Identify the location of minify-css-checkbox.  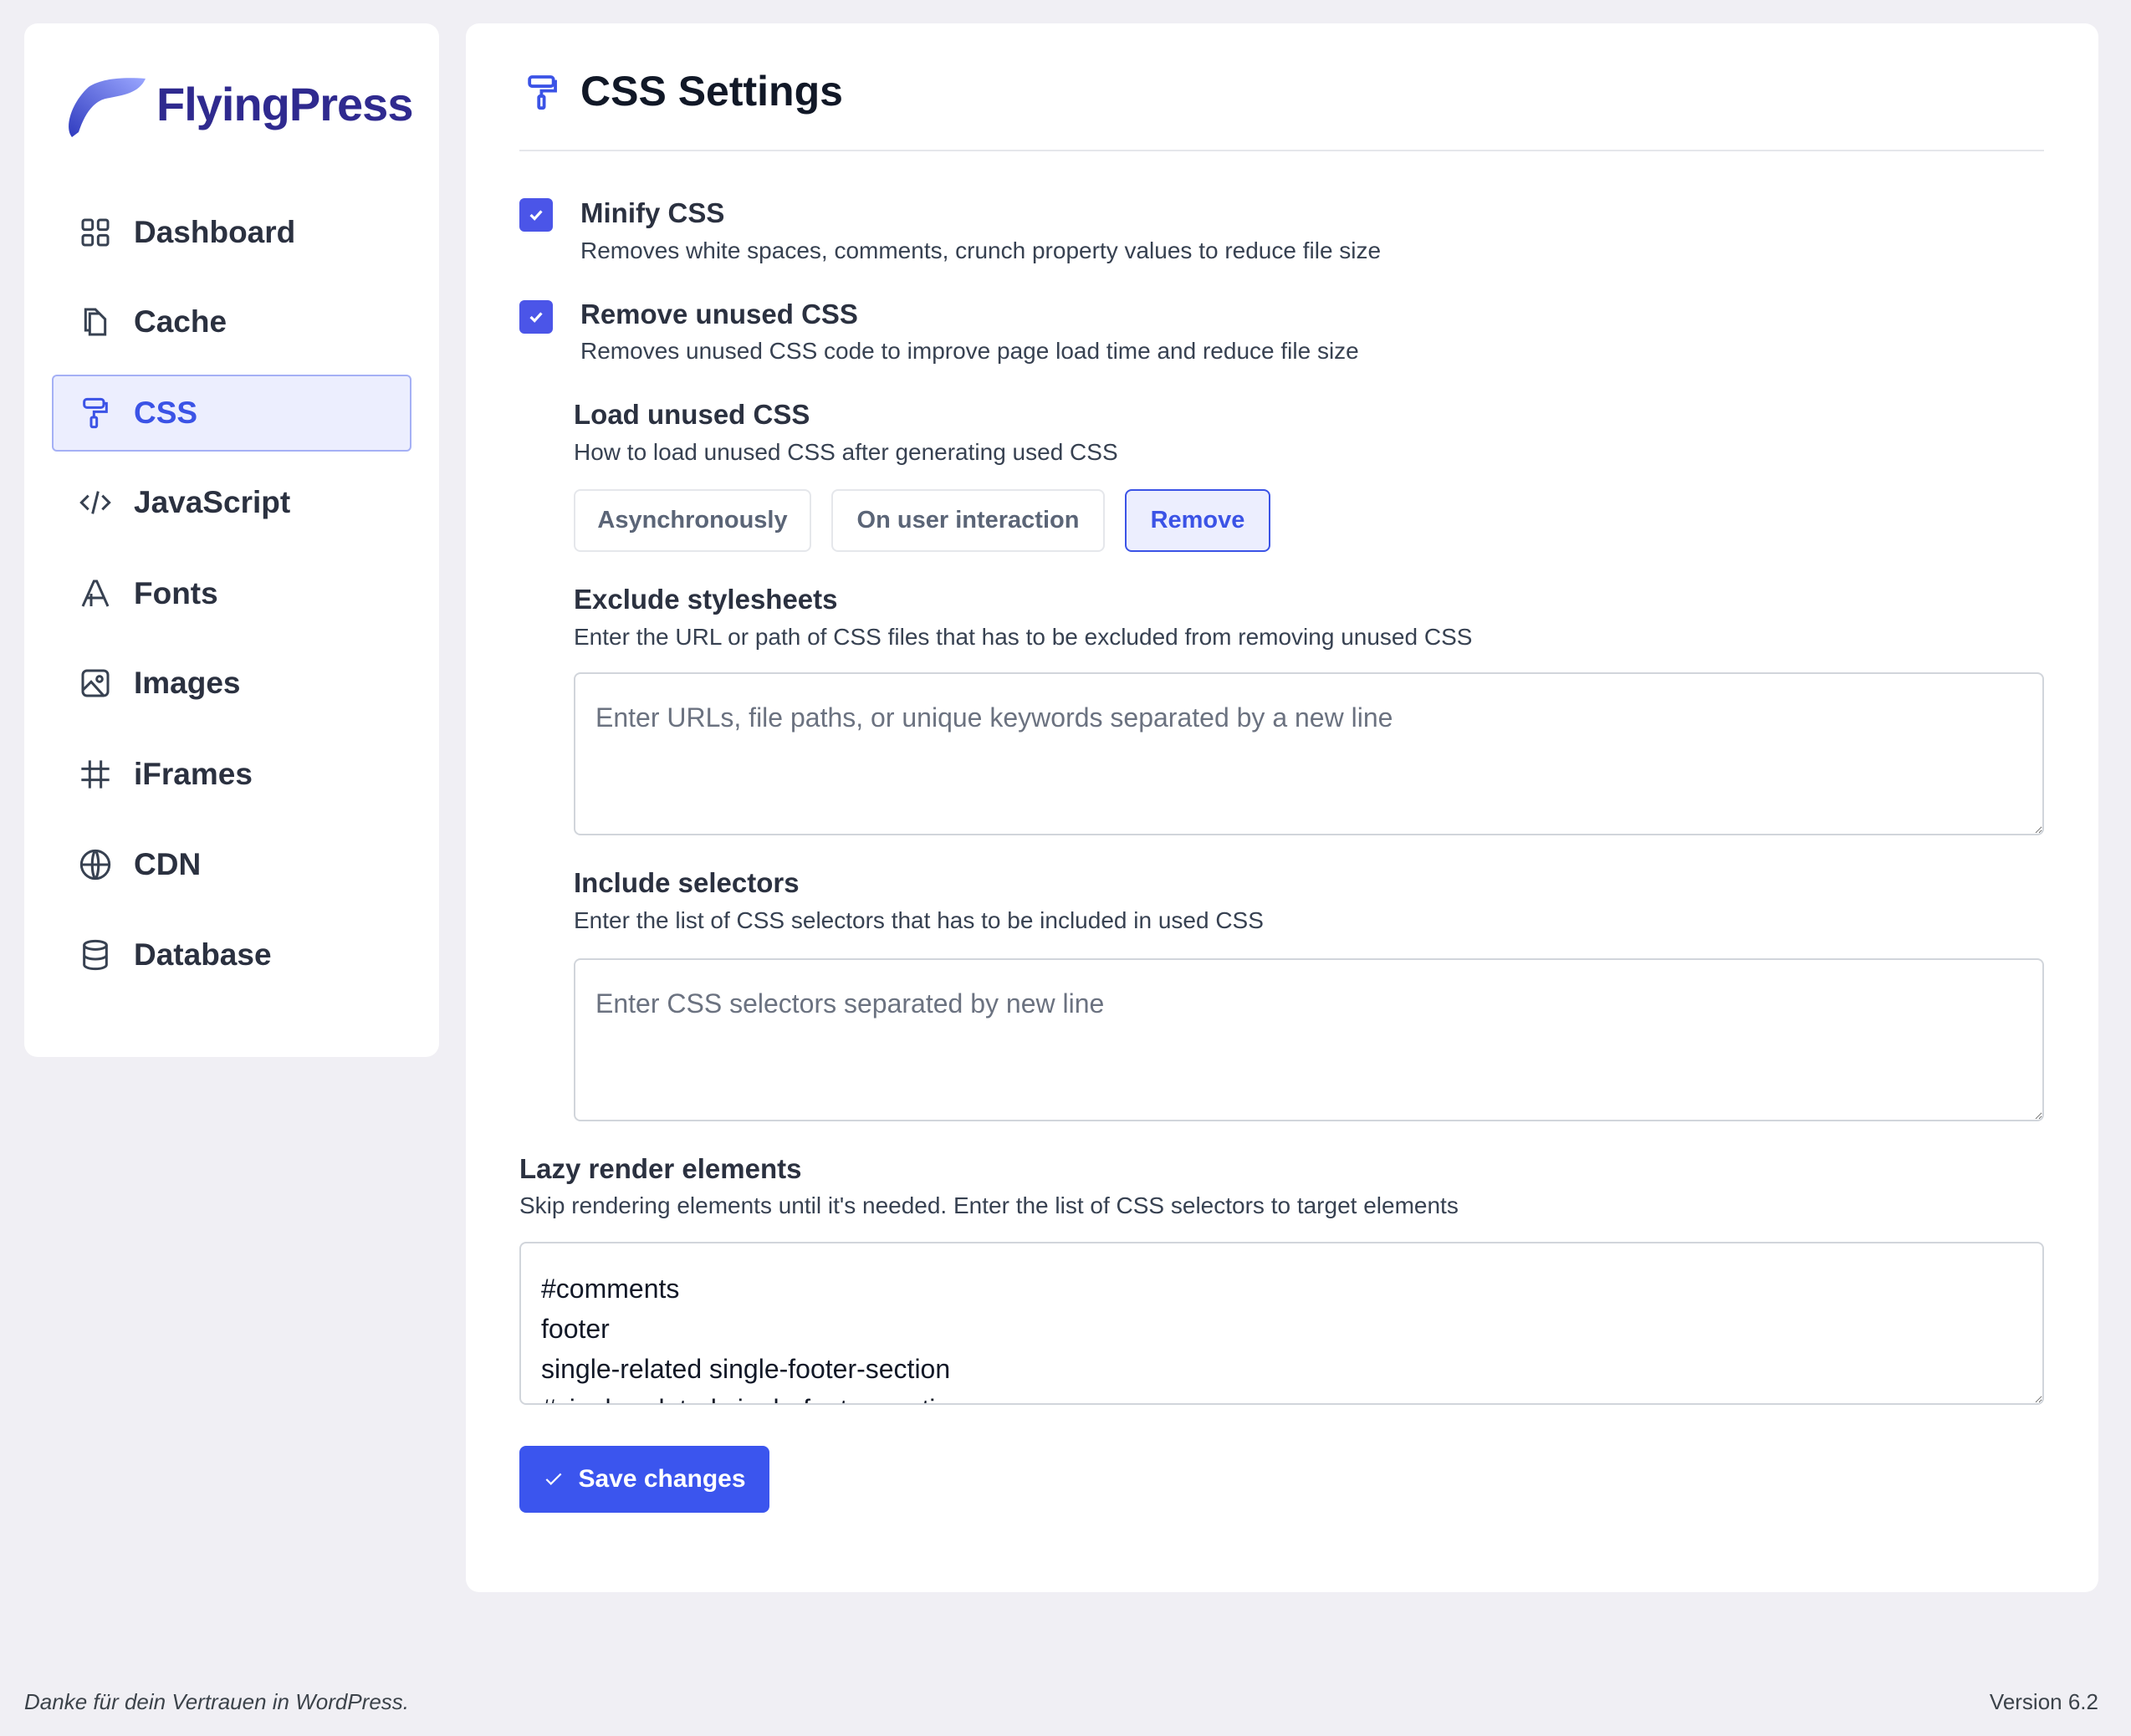
(536, 215).